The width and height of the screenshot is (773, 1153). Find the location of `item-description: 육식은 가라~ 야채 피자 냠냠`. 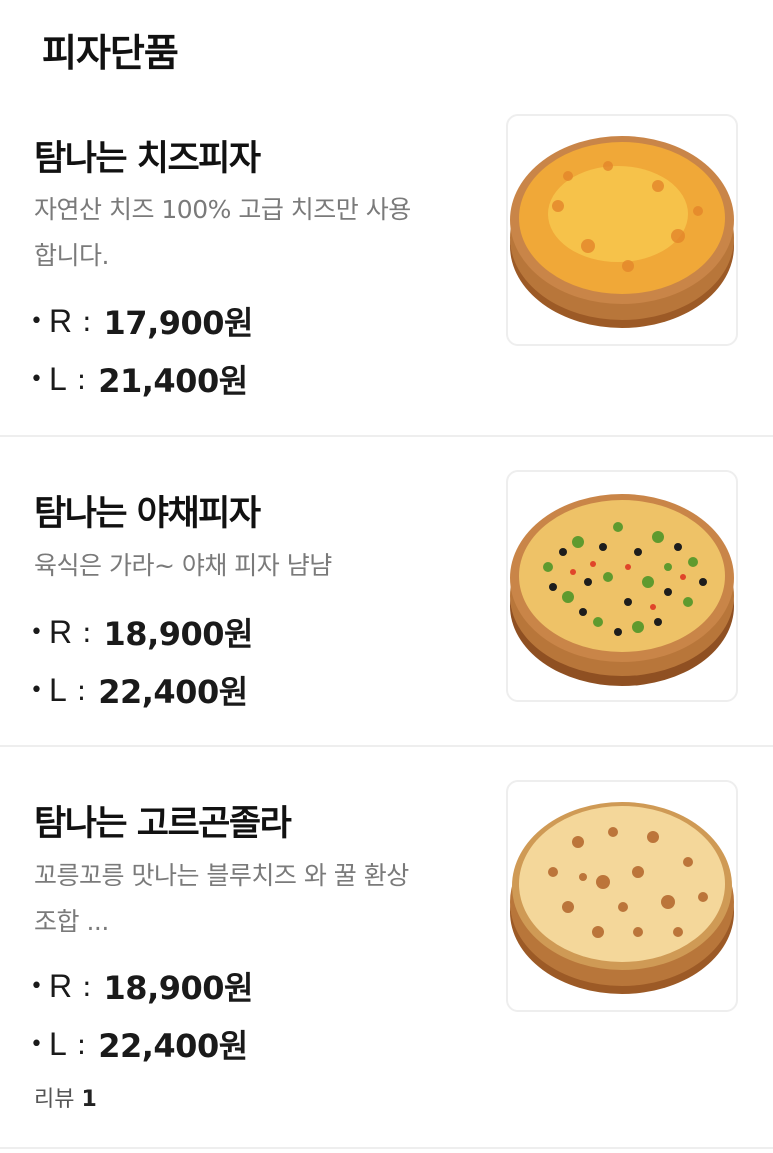

item-description: 육식은 가라~ 야채 피자 냠냠 is located at coordinates (183, 565).